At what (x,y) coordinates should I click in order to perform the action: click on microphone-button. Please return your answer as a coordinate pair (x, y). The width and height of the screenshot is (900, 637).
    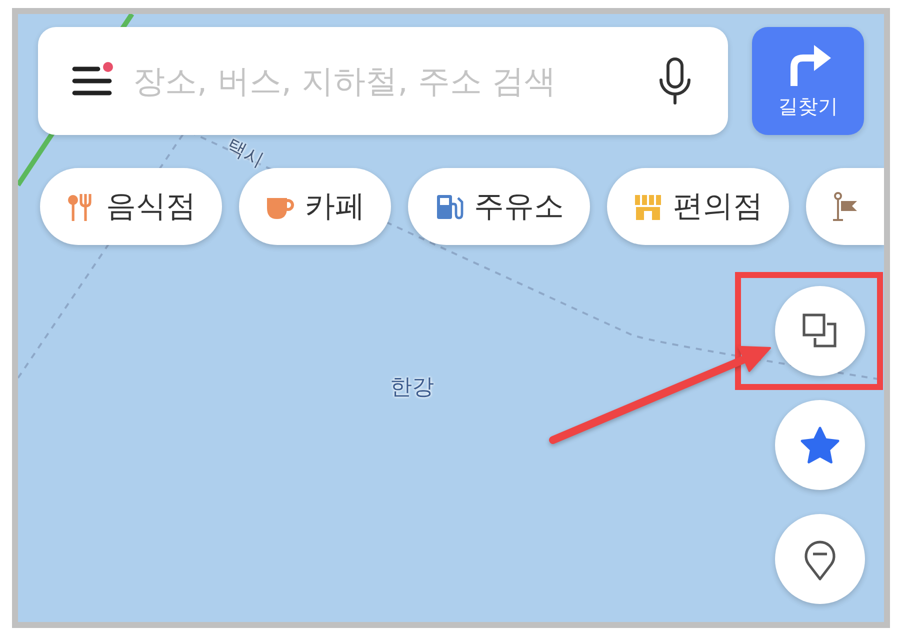
    Looking at the image, I should click on (675, 81).